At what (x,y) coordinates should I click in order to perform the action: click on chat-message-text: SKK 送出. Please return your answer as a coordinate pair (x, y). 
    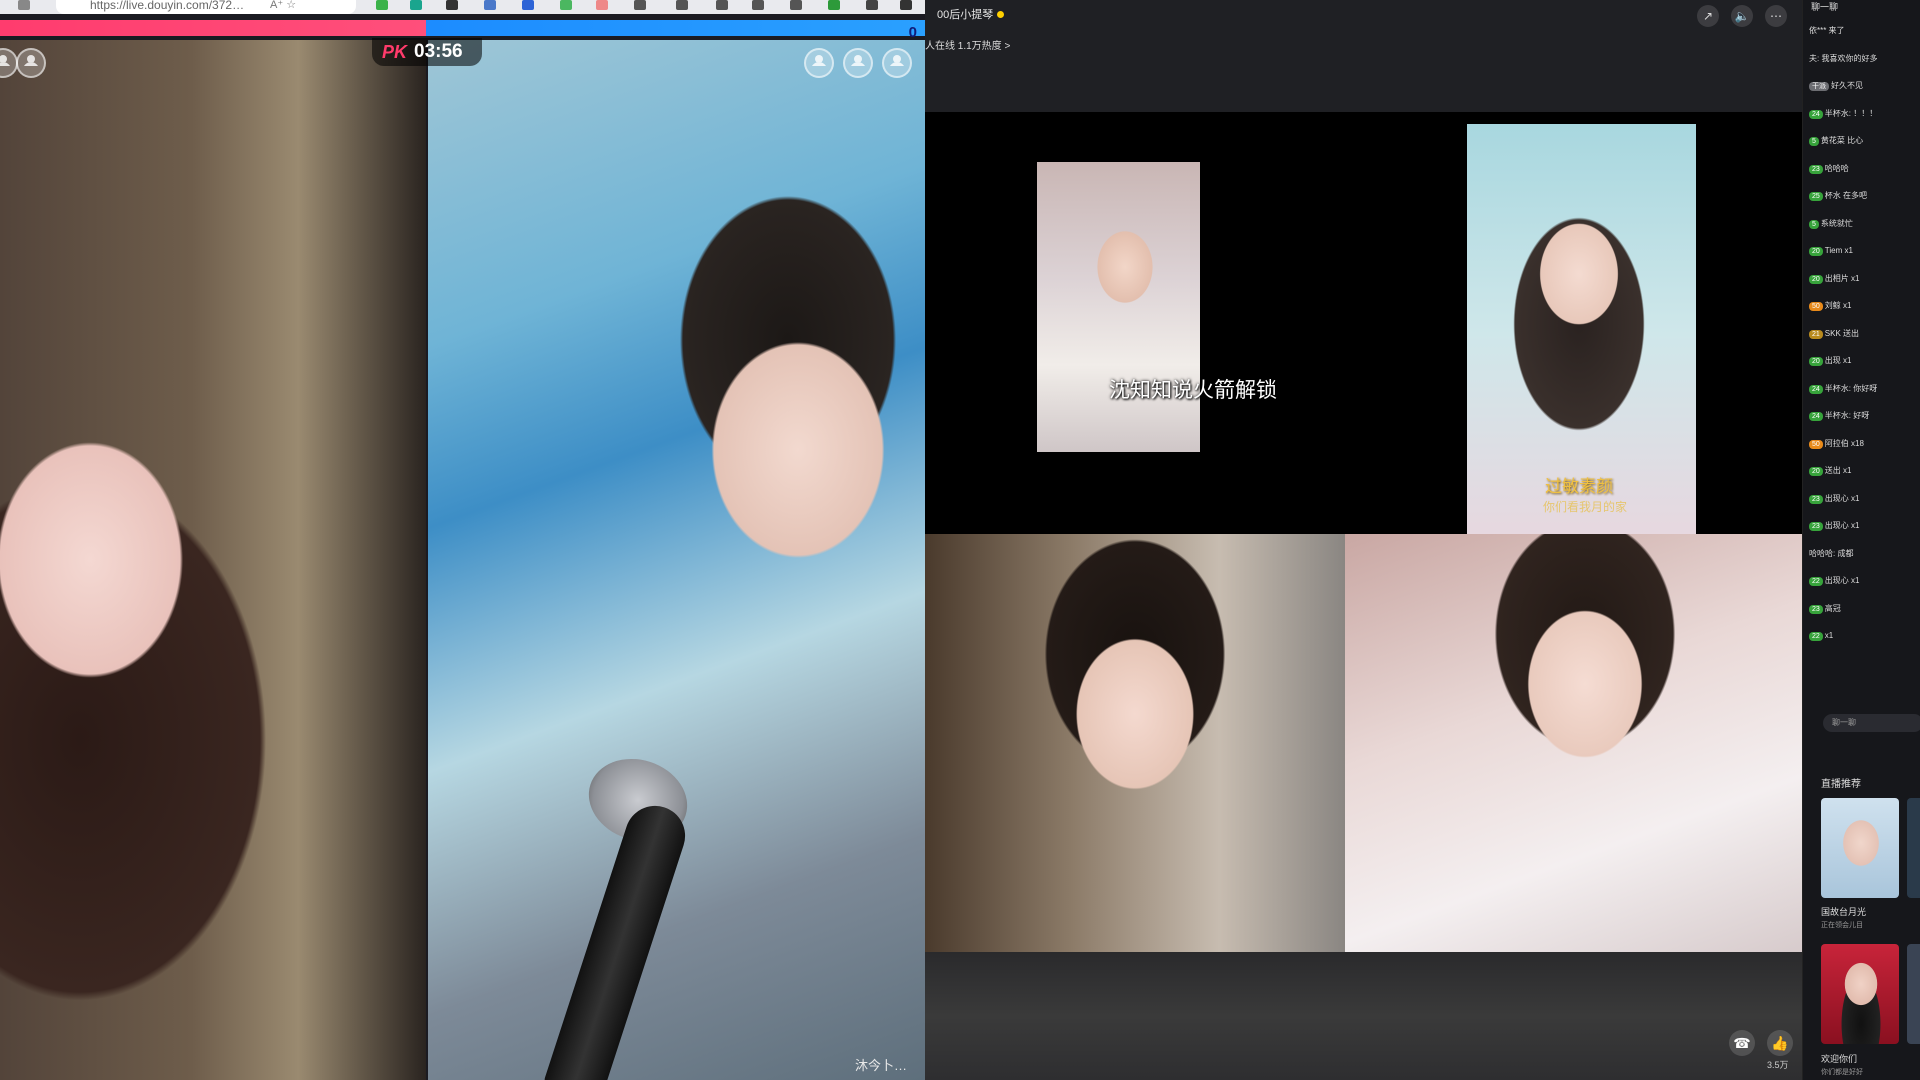
    Looking at the image, I should click on (1842, 333).